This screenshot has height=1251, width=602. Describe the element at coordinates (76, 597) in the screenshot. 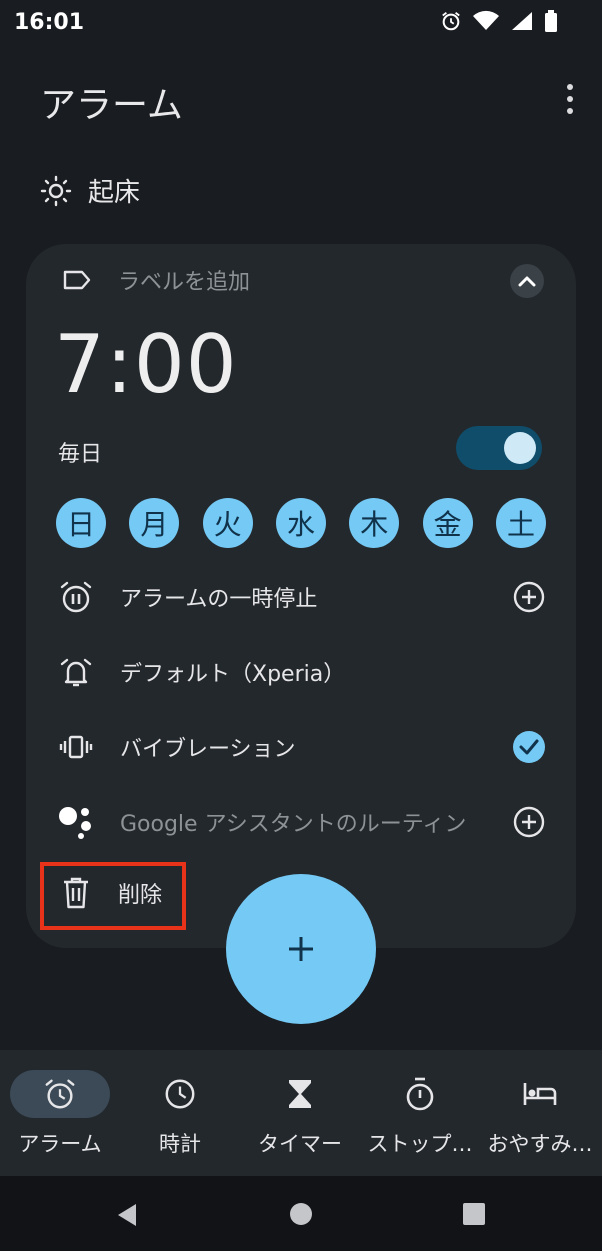

I see `alarm-pause-icon` at that location.